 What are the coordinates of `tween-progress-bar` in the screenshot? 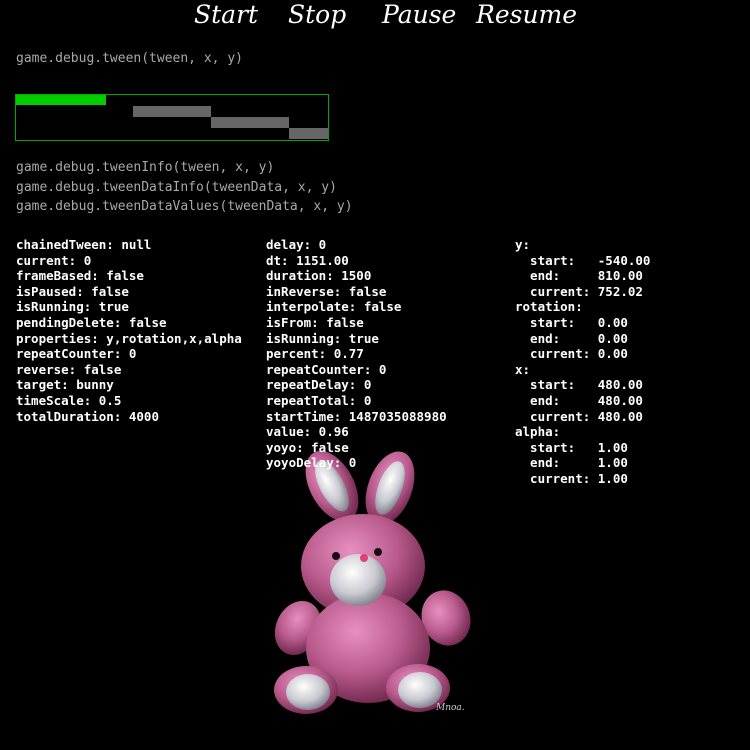 It's located at (61, 100).